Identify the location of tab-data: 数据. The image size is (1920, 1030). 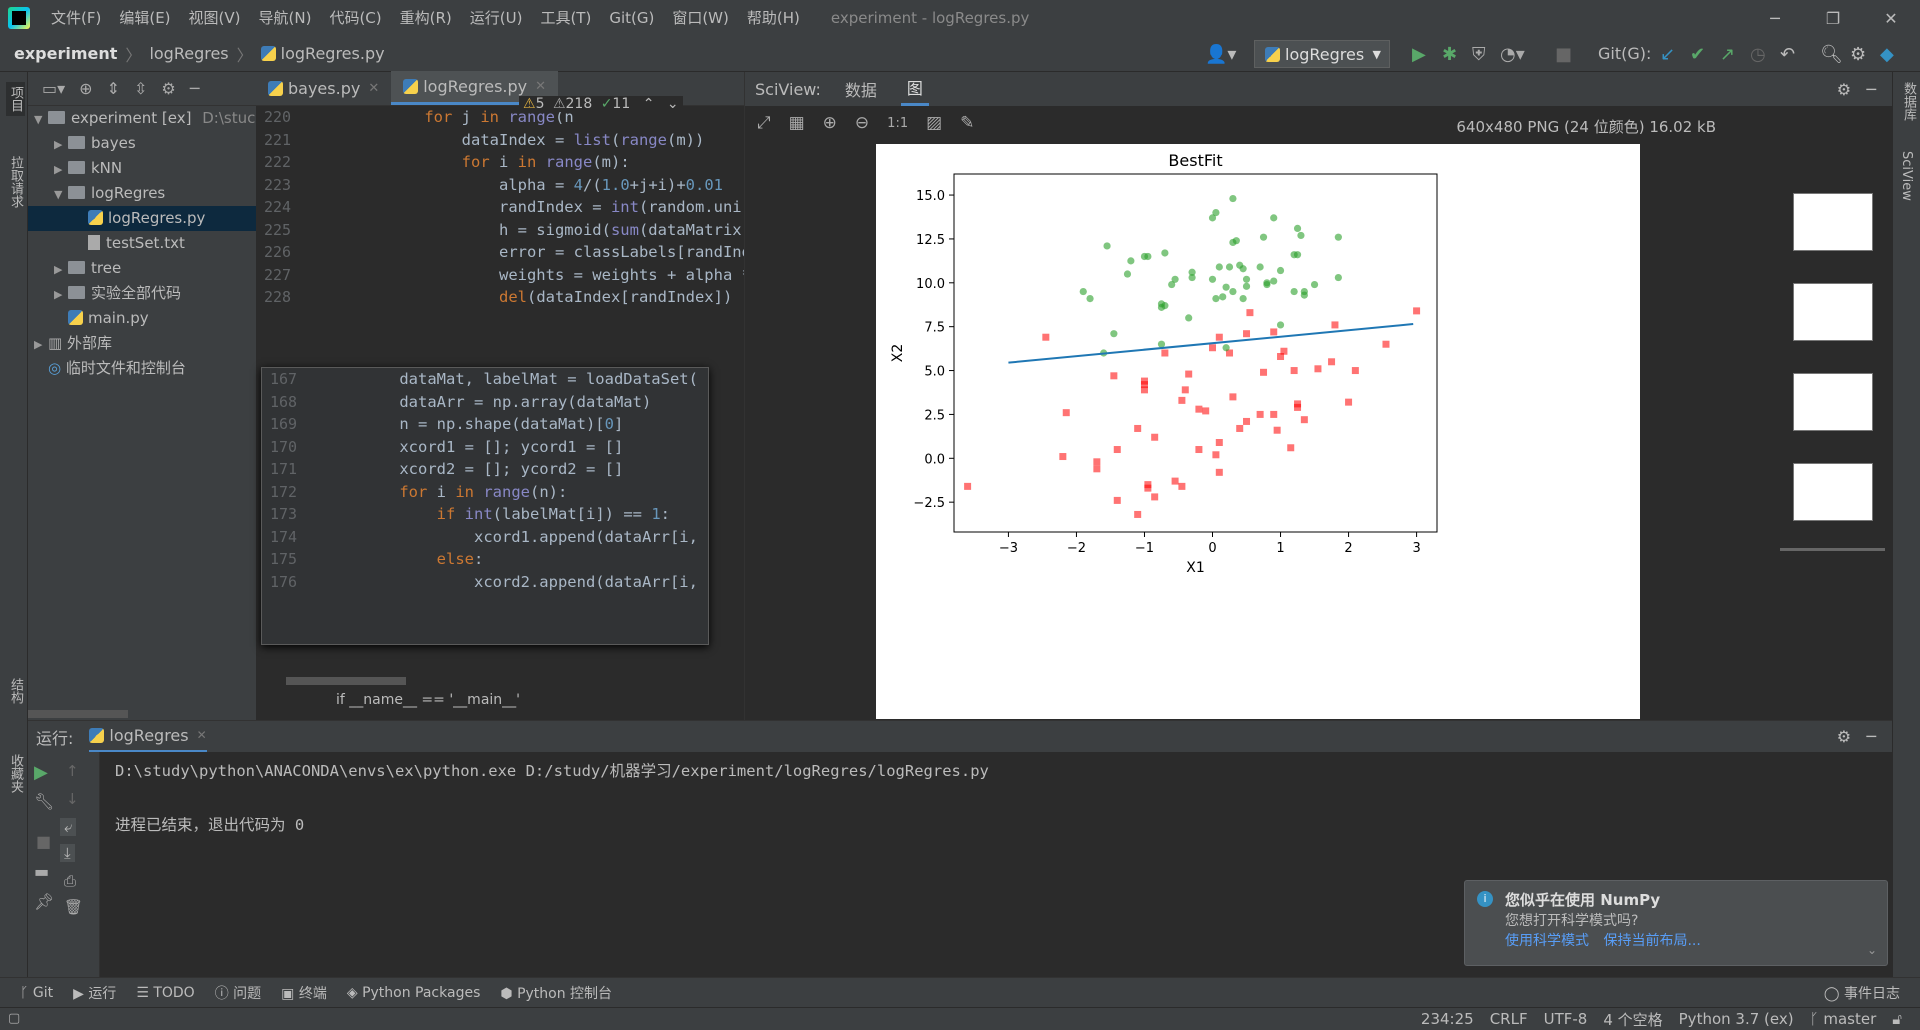
(861, 89).